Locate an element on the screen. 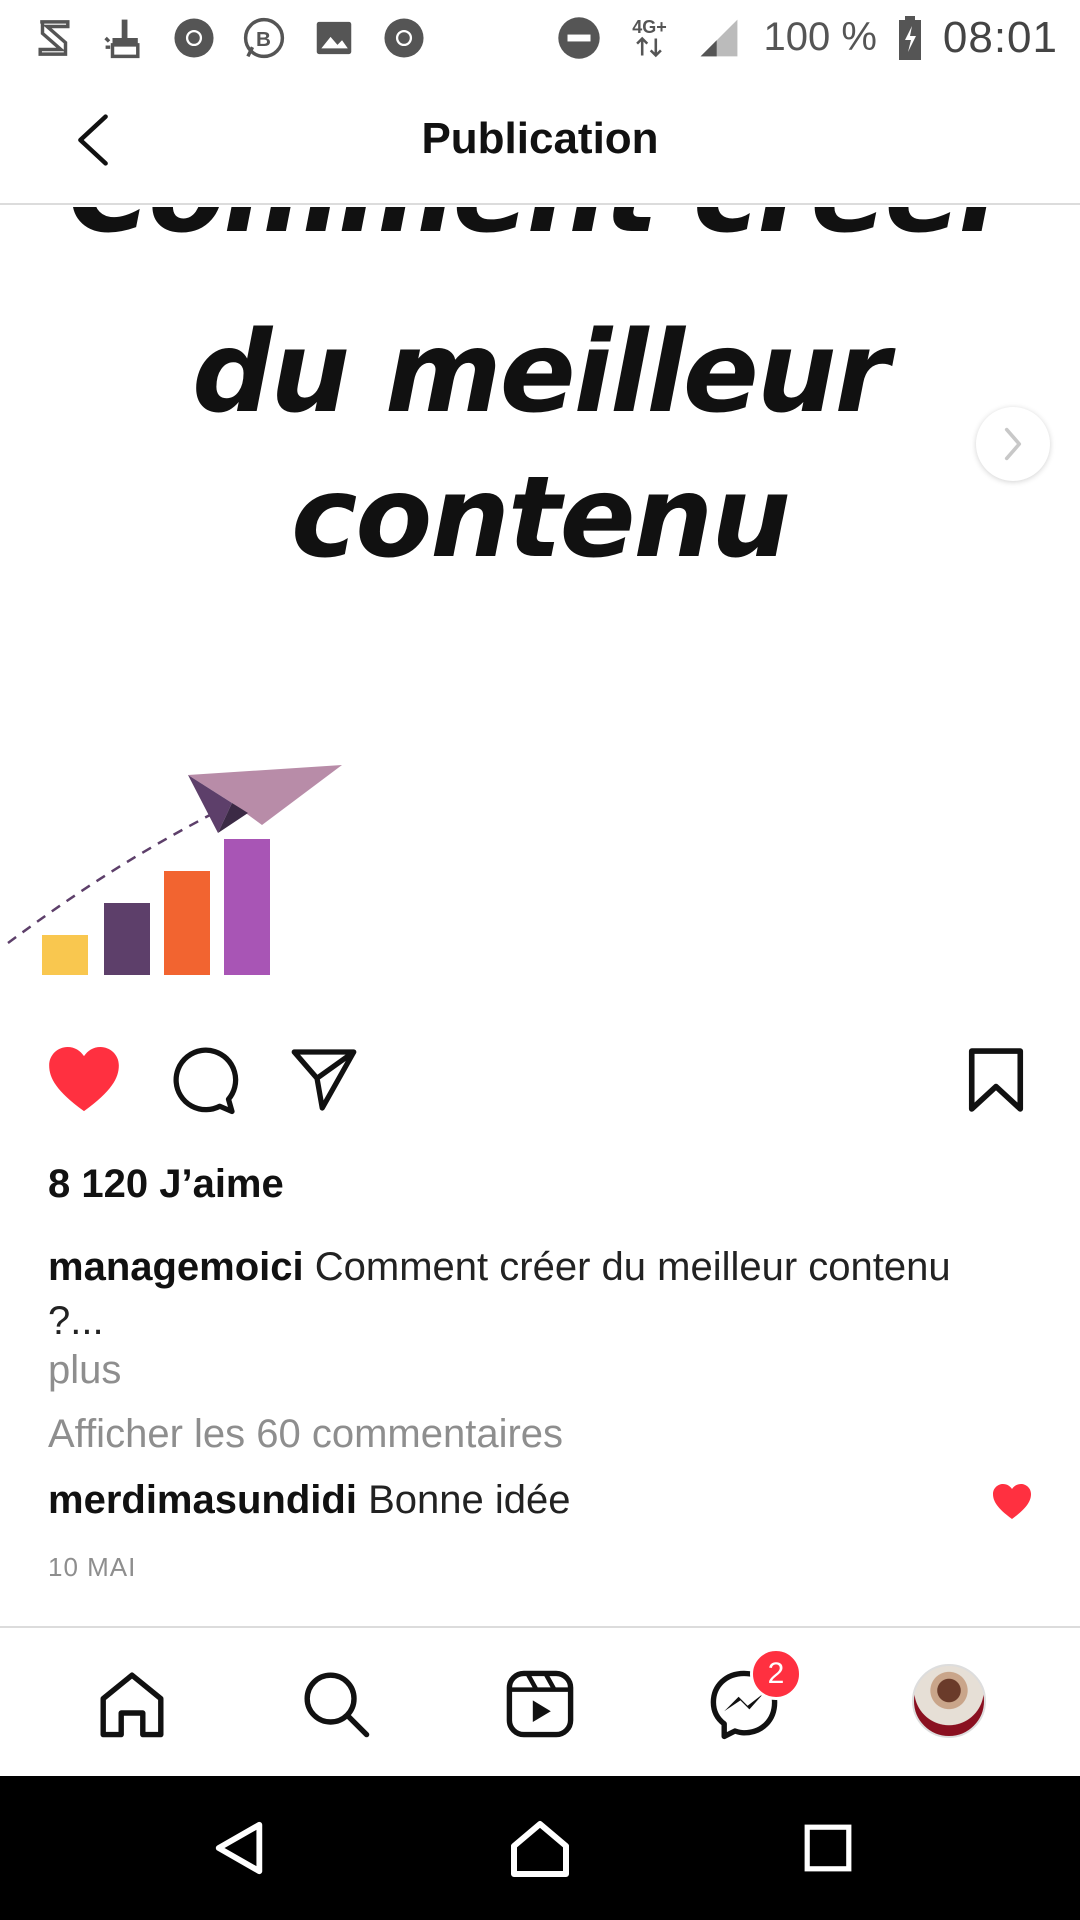  bottom-navigation: 2 is located at coordinates (540, 1701).